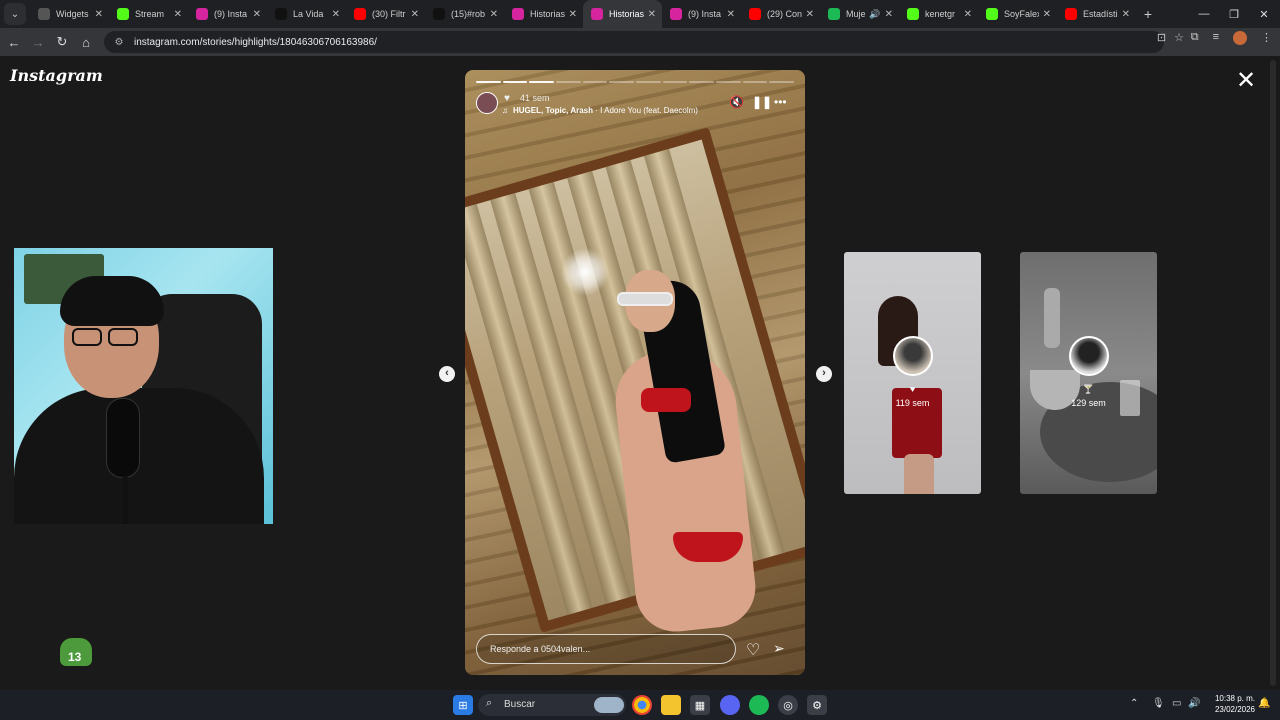 This screenshot has width=1280, height=720. I want to click on next-story-preview: 🍸 129 sem, so click(1088, 373).